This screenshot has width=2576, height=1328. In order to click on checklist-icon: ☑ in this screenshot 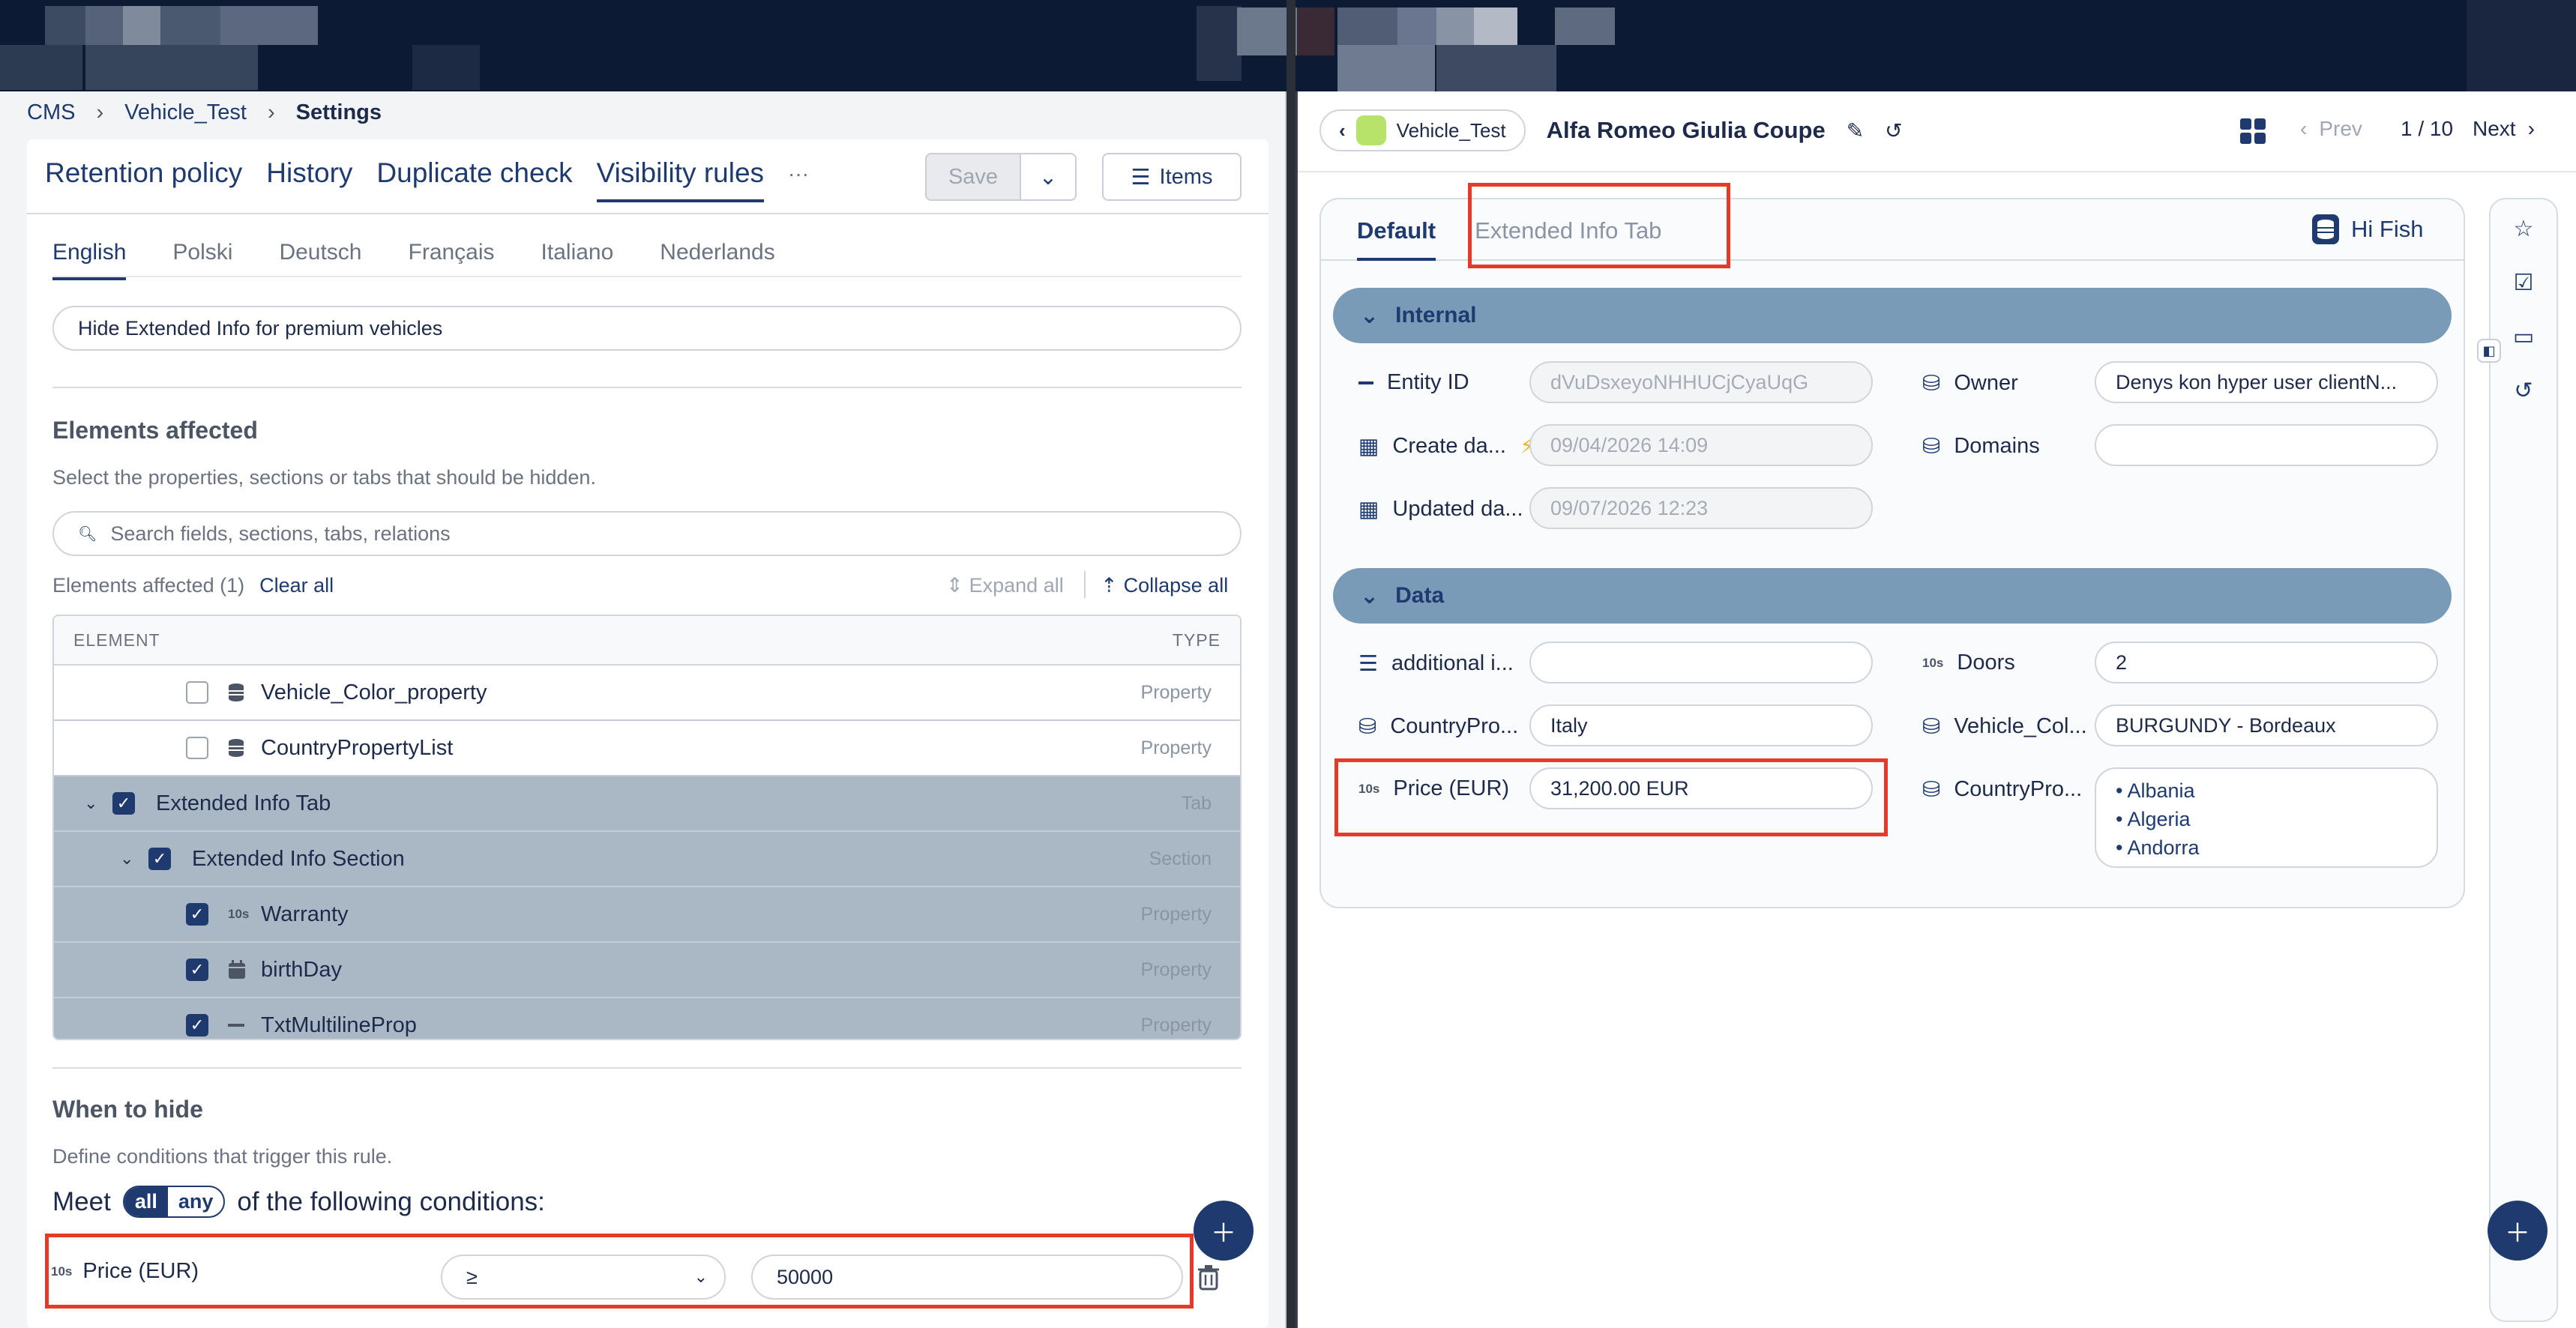, I will do `click(2524, 283)`.